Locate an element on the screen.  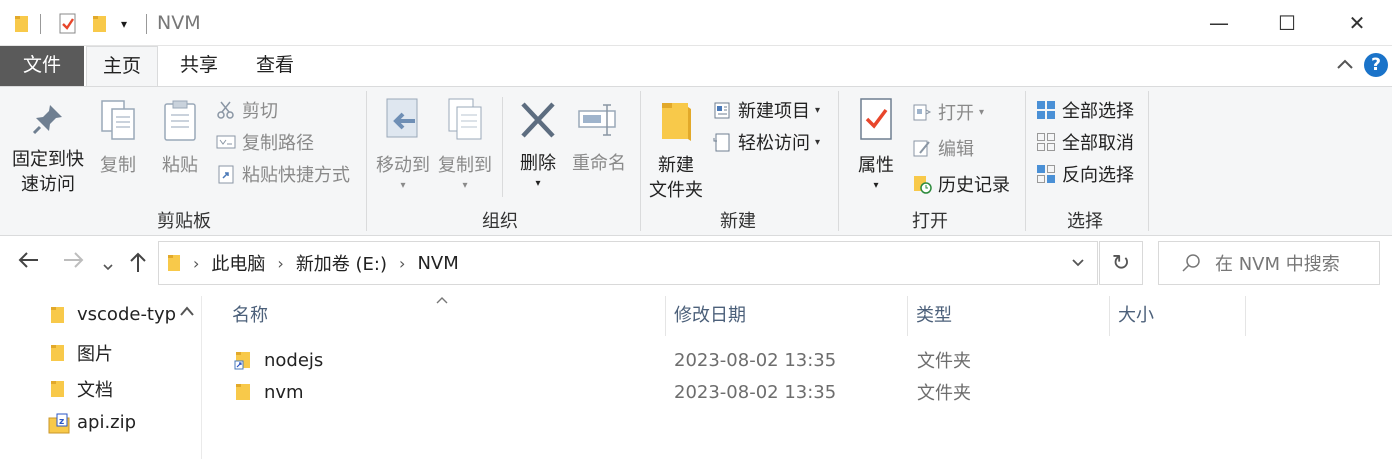
open-button: 打开 ▾ is located at coordinates (948, 112).